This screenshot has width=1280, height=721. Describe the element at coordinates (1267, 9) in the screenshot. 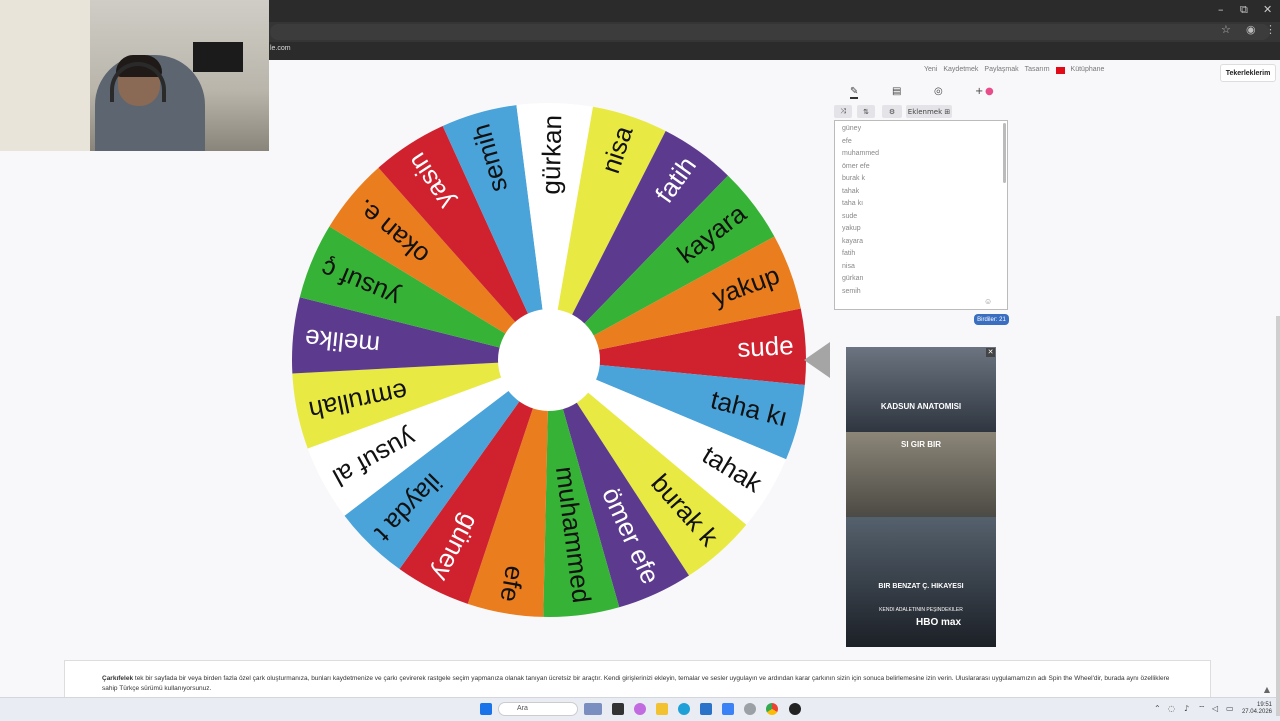

I see `close-window-button: ✕` at that location.